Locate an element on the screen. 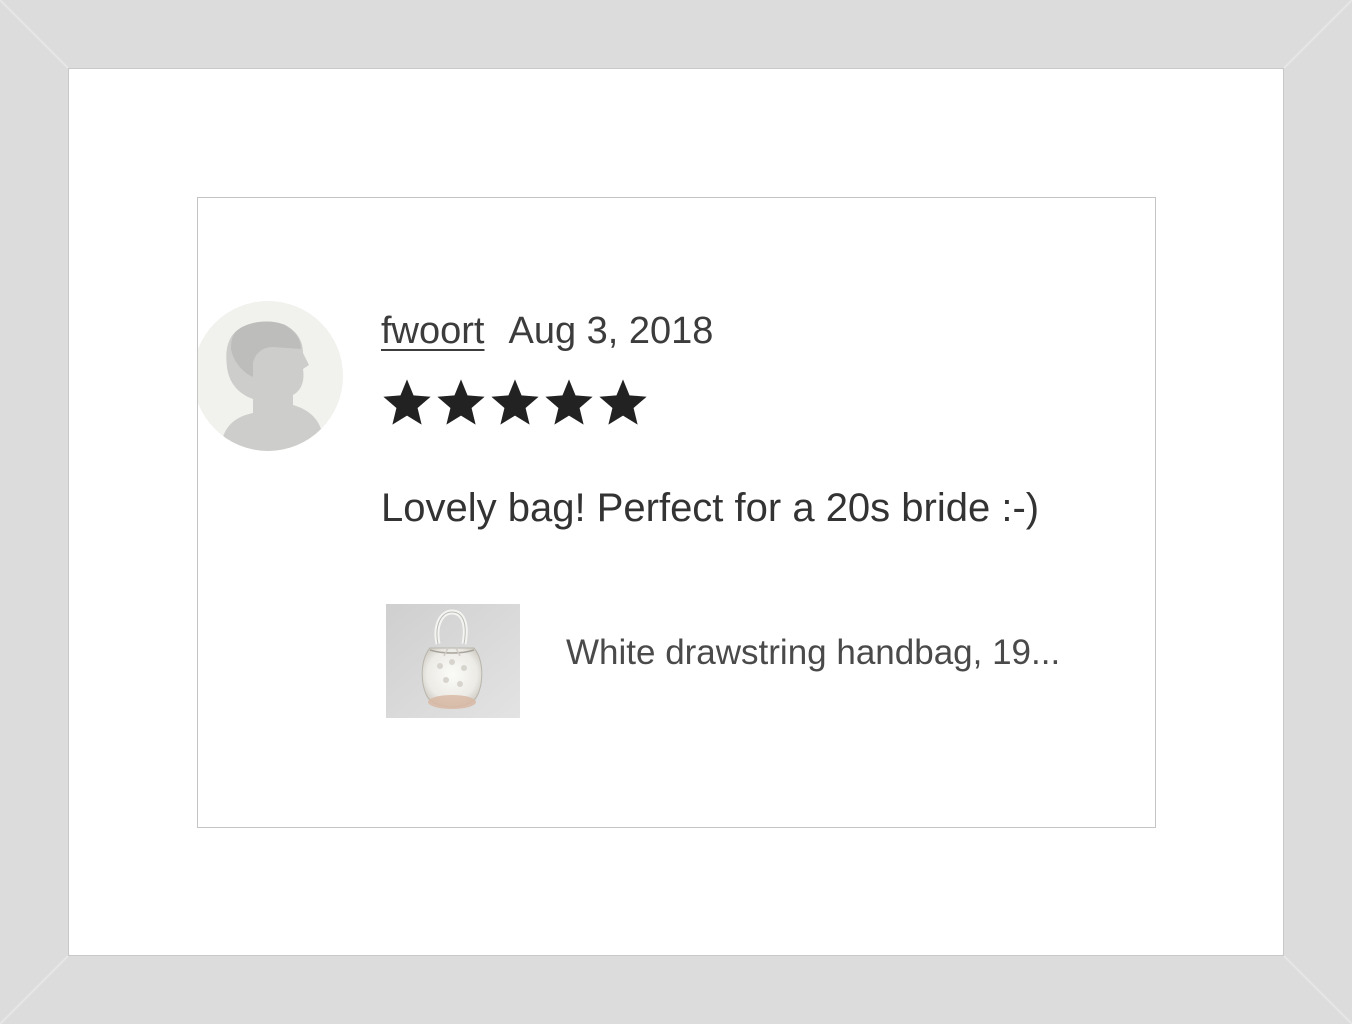 The height and width of the screenshot is (1024, 1352). product-thumbnail is located at coordinates (453, 661).